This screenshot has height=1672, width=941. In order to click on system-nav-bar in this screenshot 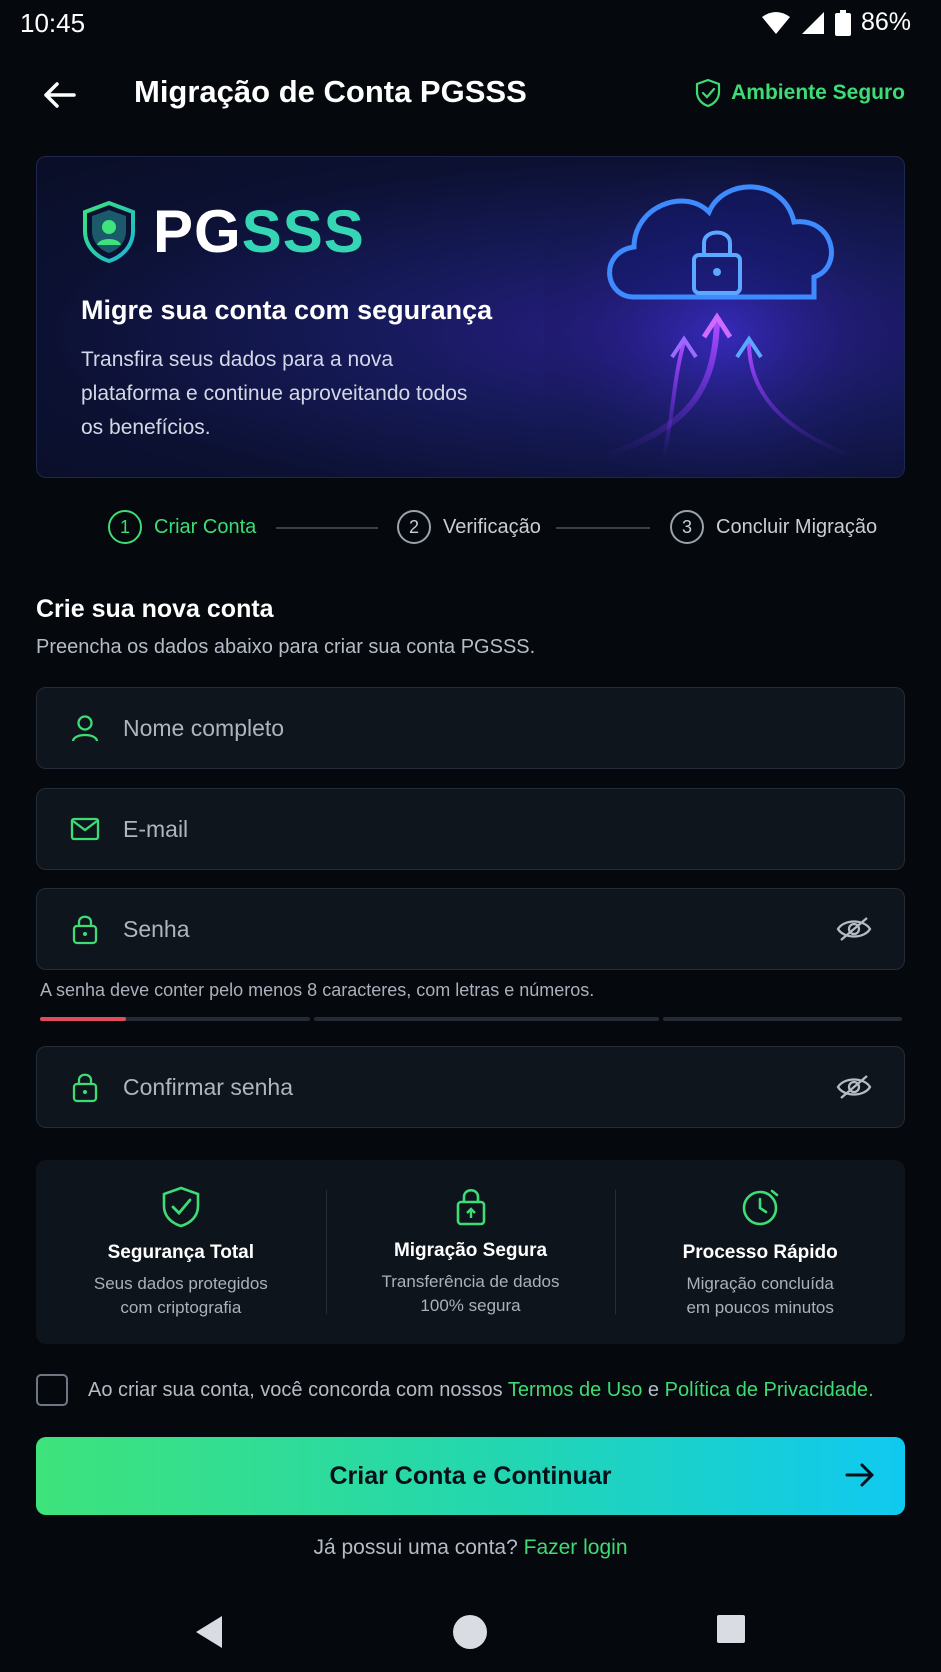, I will do `click(470, 1636)`.